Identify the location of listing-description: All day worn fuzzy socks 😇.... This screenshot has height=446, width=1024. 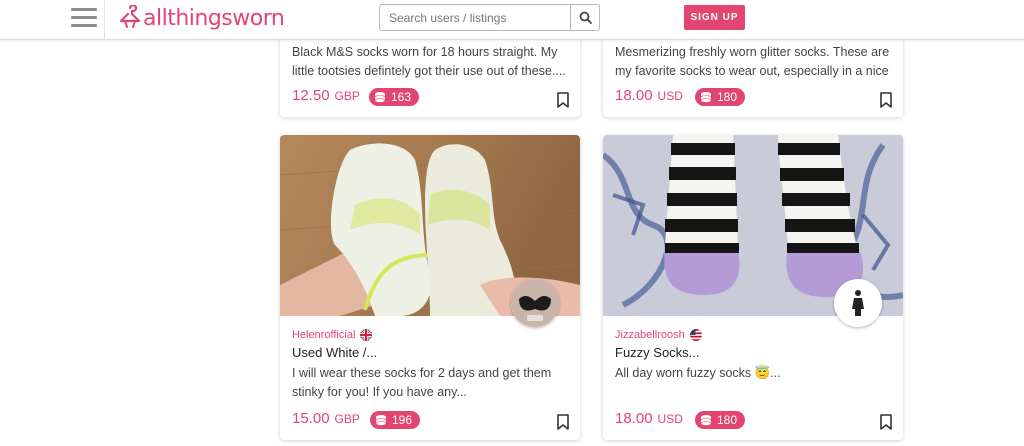
(698, 373).